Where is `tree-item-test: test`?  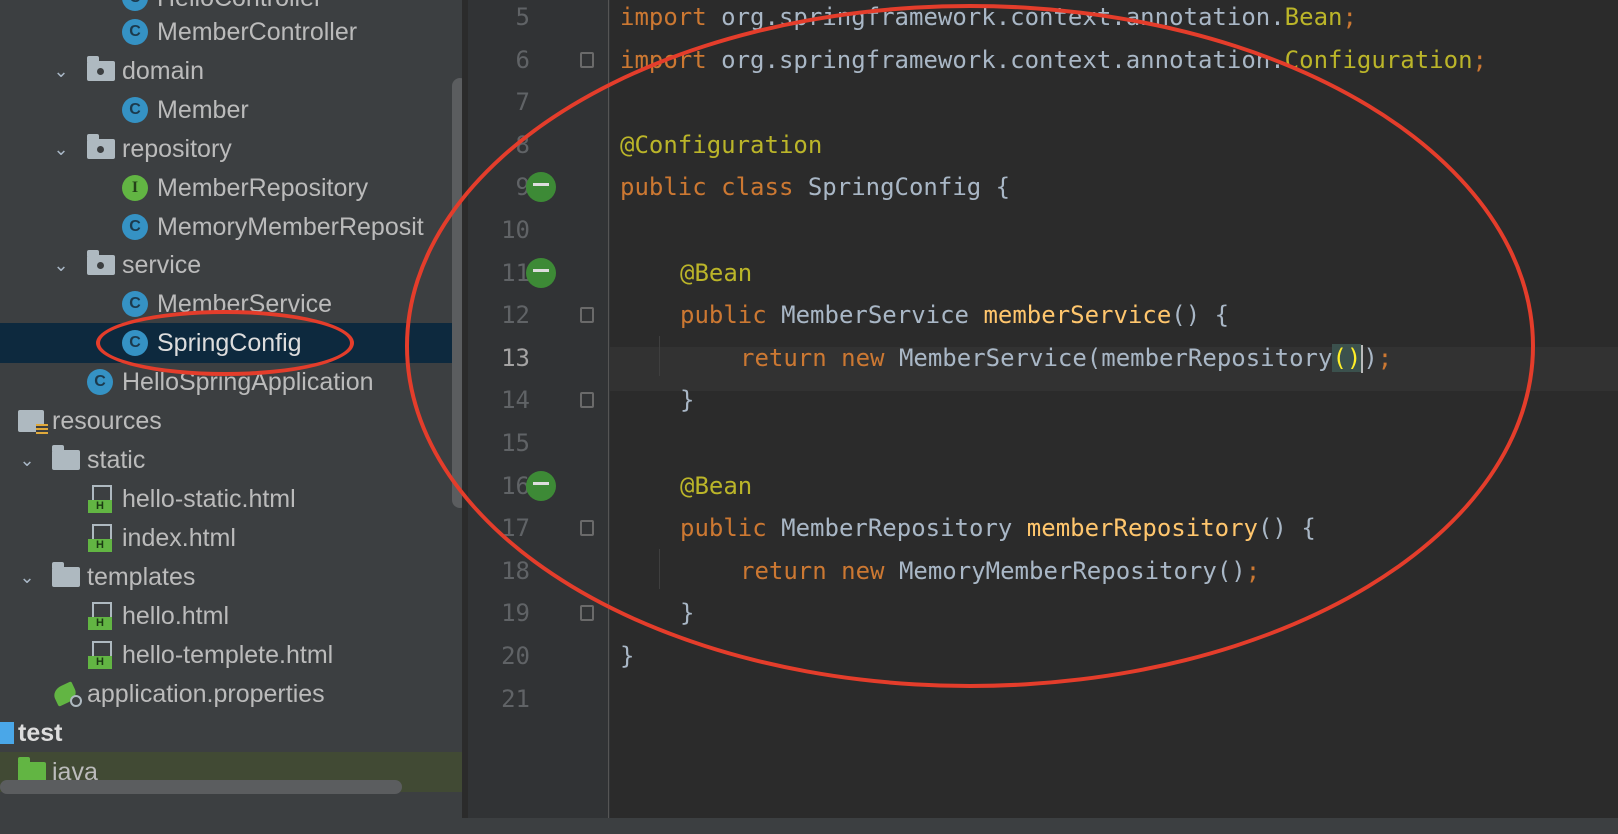 tree-item-test: test is located at coordinates (231, 733).